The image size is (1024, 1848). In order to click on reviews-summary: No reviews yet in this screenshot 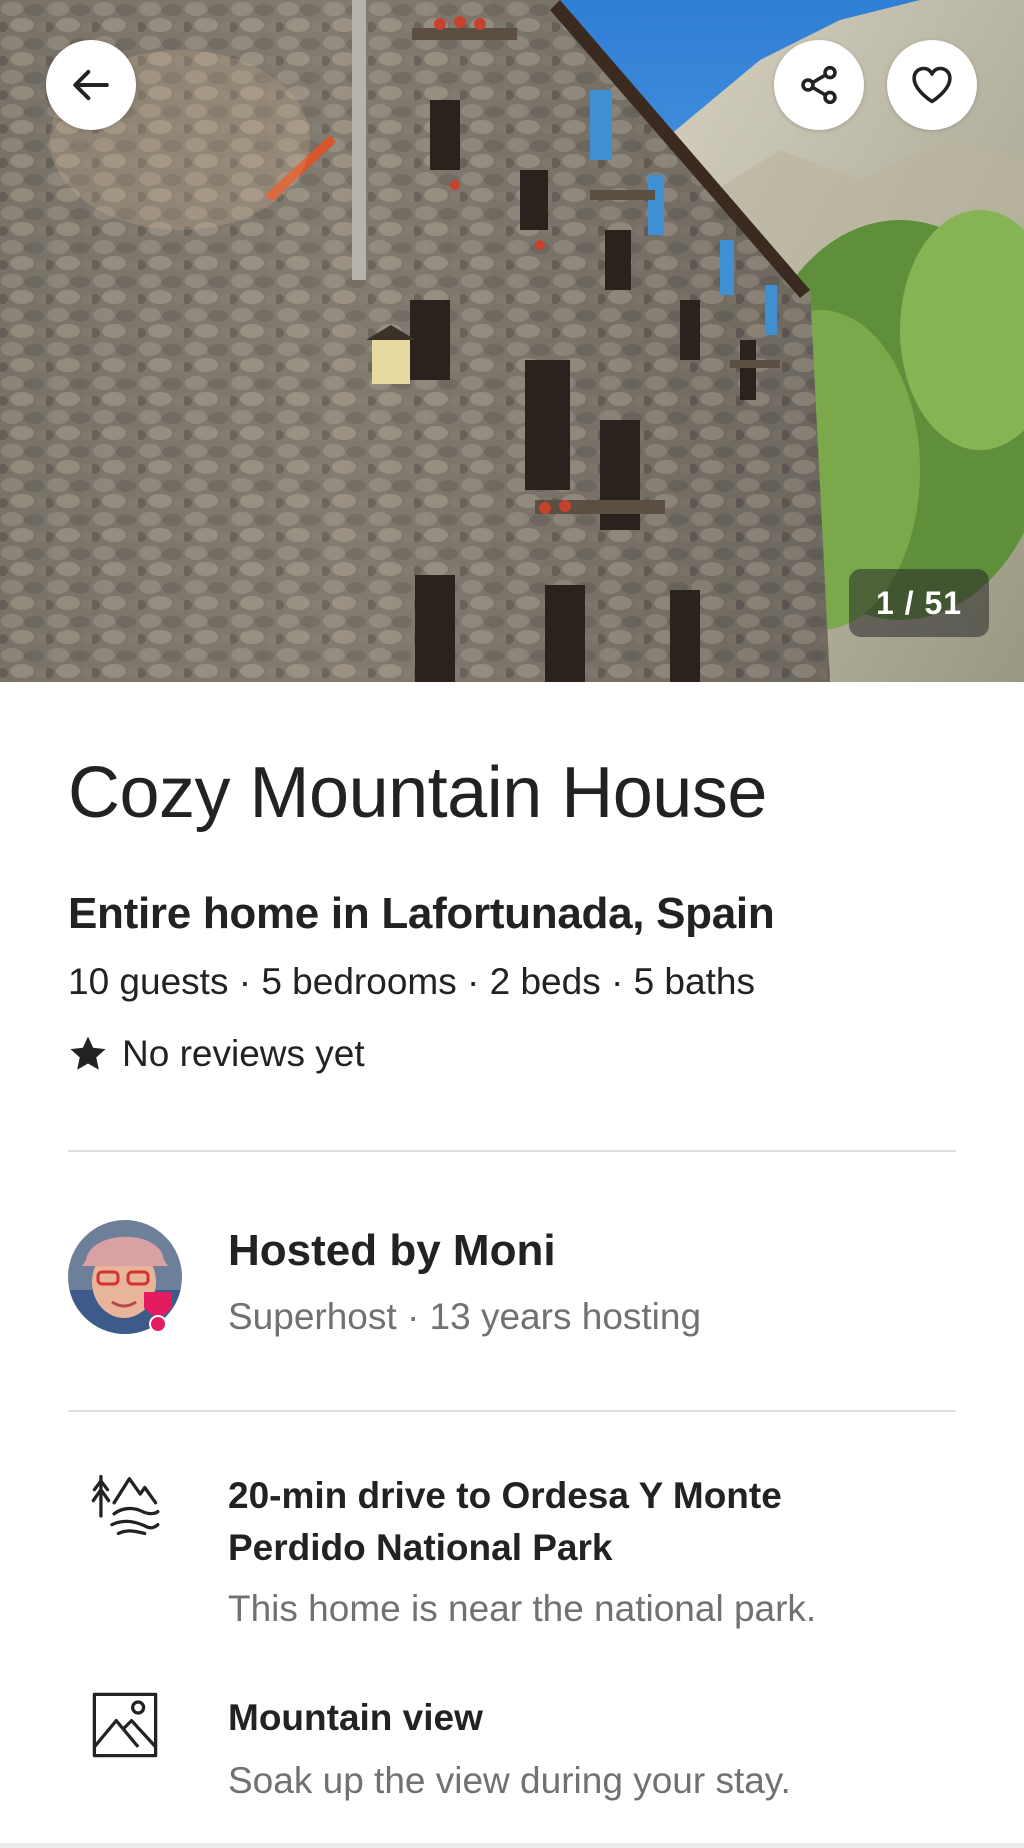, I will do `click(216, 1054)`.